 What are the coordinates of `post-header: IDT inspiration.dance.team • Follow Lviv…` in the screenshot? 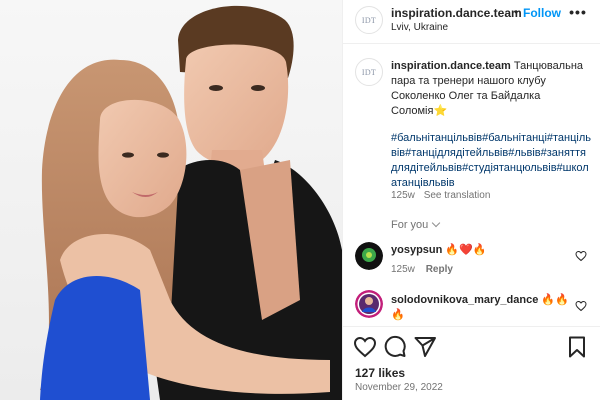 It's located at (471, 22).